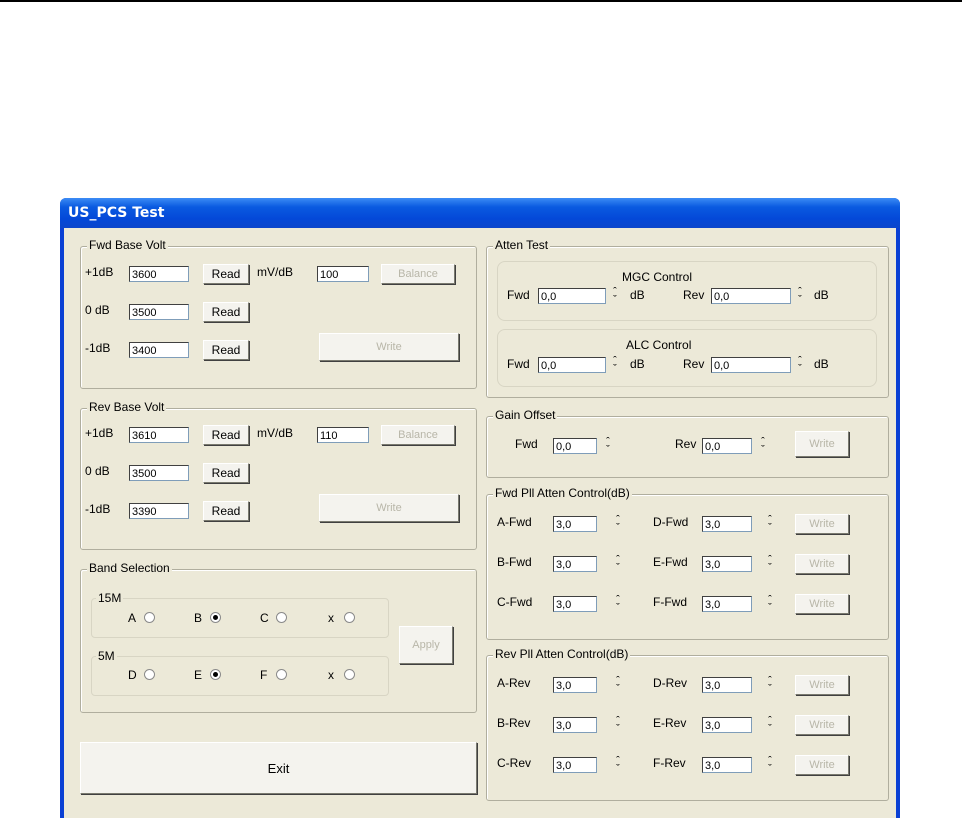 The width and height of the screenshot is (962, 818). What do you see at coordinates (389, 508) in the screenshot?
I see `rev-write-button: Write` at bounding box center [389, 508].